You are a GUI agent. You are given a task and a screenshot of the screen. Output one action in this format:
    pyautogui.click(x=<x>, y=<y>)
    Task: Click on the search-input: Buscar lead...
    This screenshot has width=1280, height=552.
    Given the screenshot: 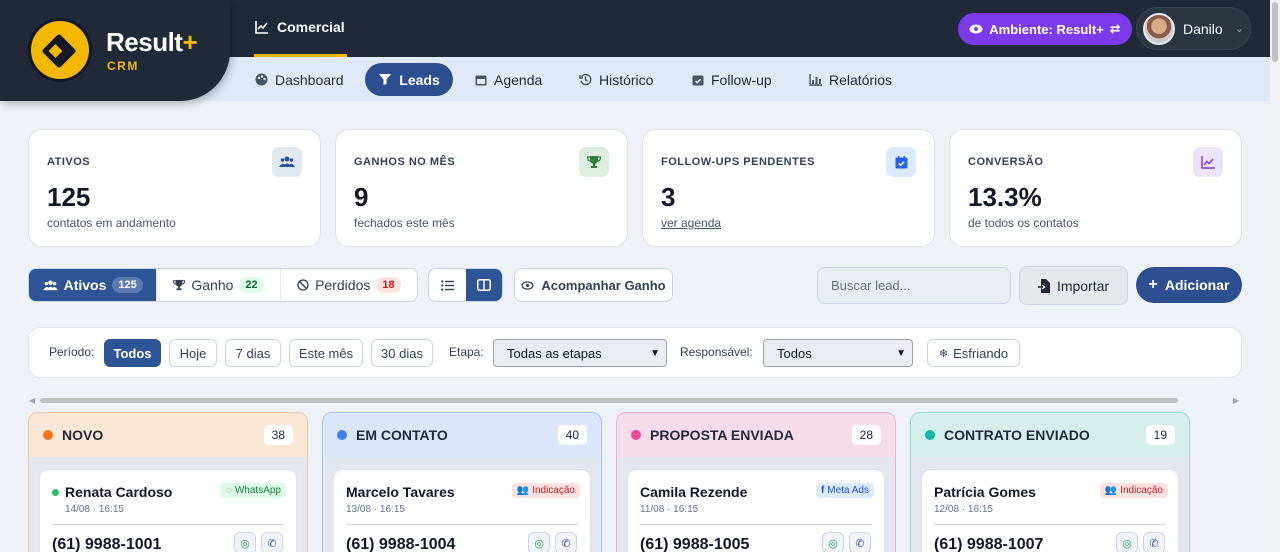 What is the action you would take?
    pyautogui.click(x=914, y=285)
    